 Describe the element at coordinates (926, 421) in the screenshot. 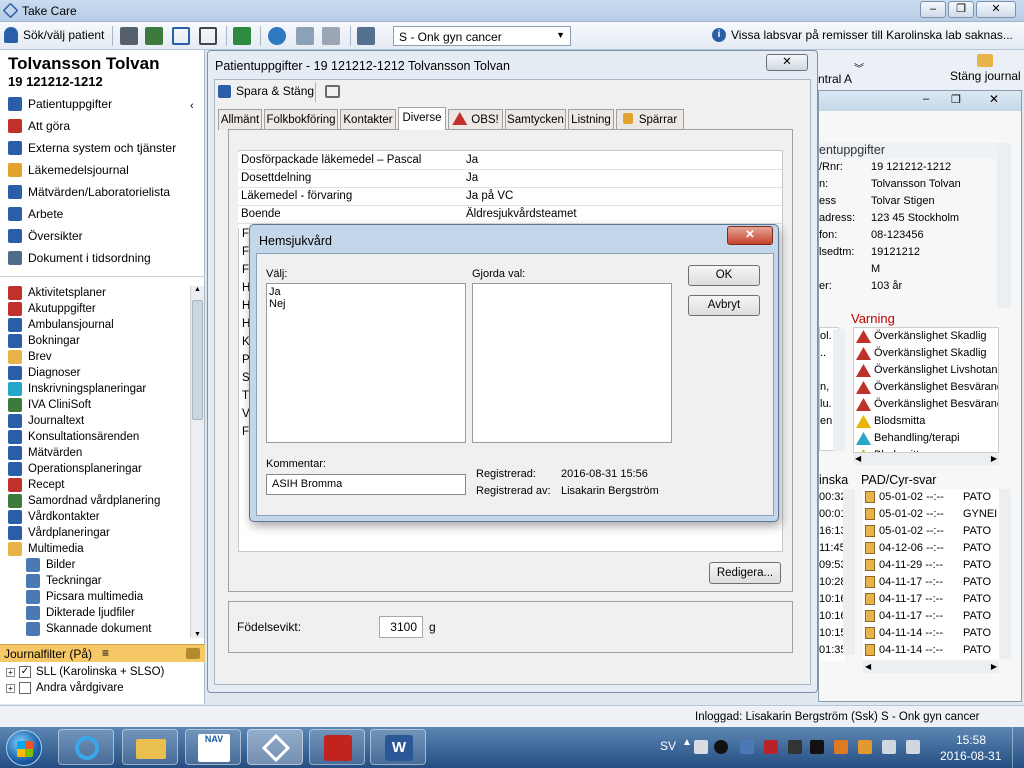

I see `warning-row: Blodsmitta` at that location.